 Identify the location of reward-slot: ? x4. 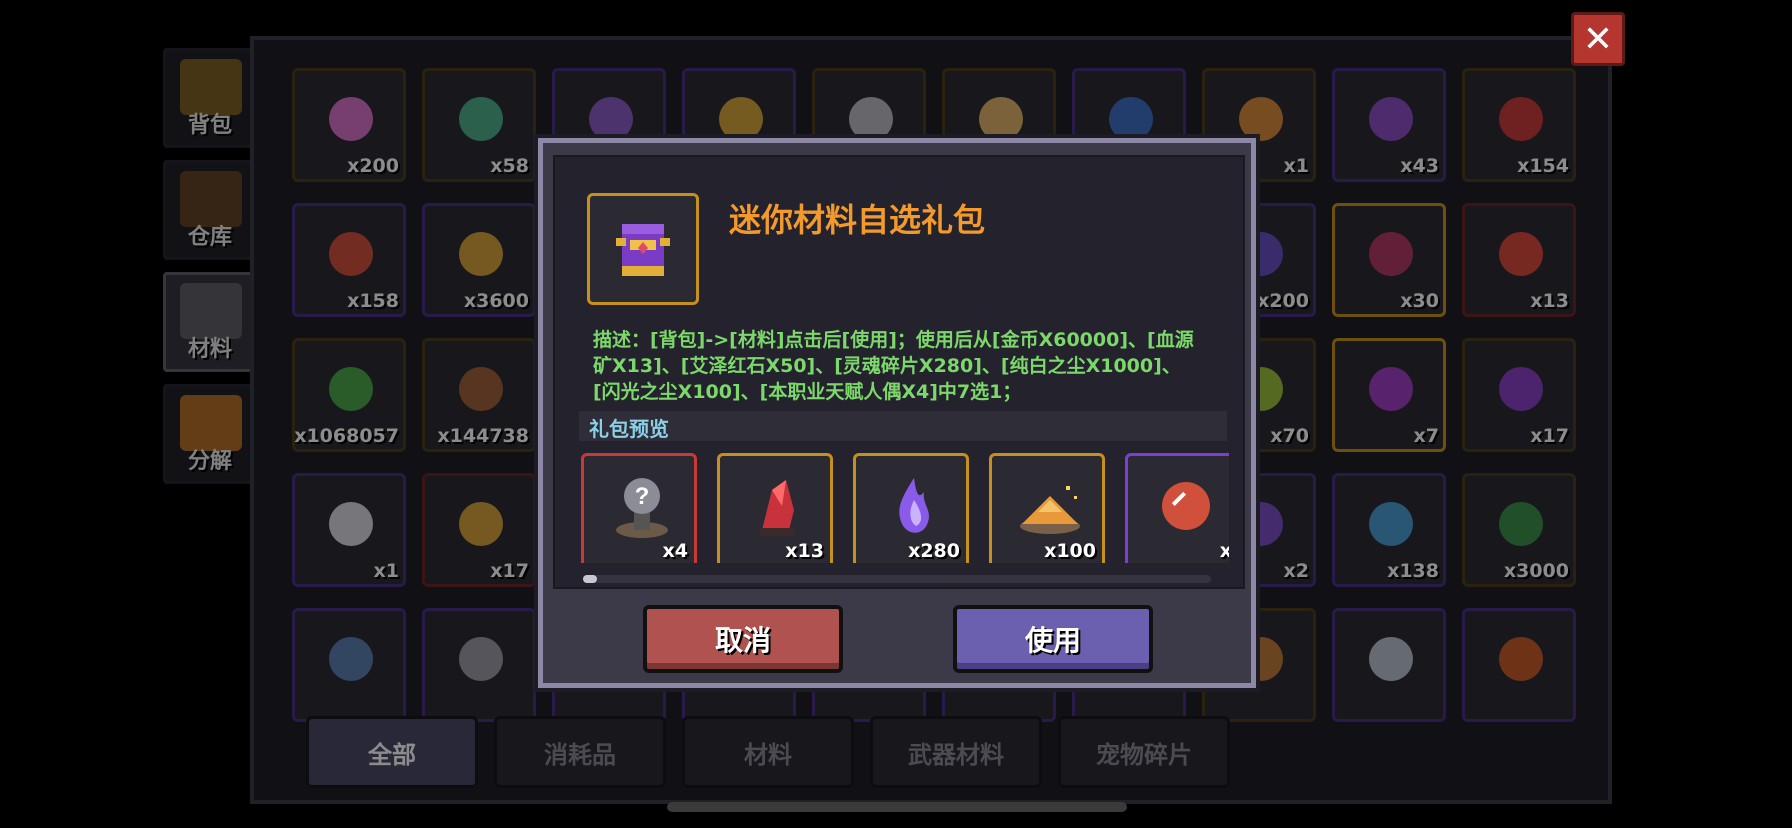
(639, 508).